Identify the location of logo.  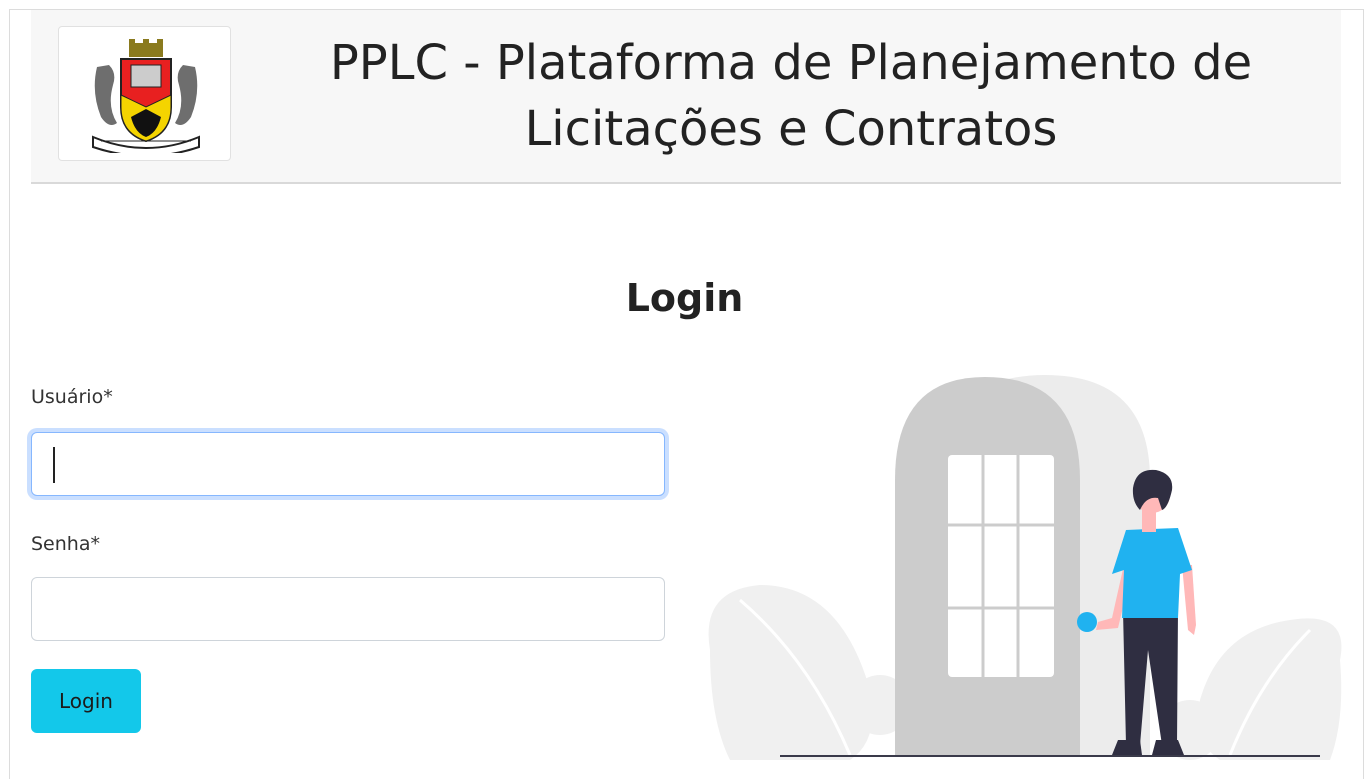
(144, 93).